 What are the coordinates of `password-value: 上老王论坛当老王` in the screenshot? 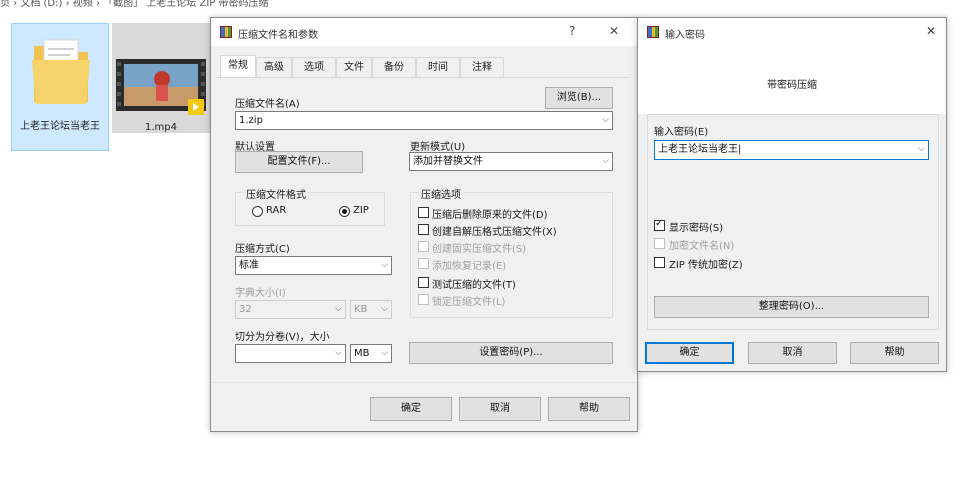 It's located at (698, 149).